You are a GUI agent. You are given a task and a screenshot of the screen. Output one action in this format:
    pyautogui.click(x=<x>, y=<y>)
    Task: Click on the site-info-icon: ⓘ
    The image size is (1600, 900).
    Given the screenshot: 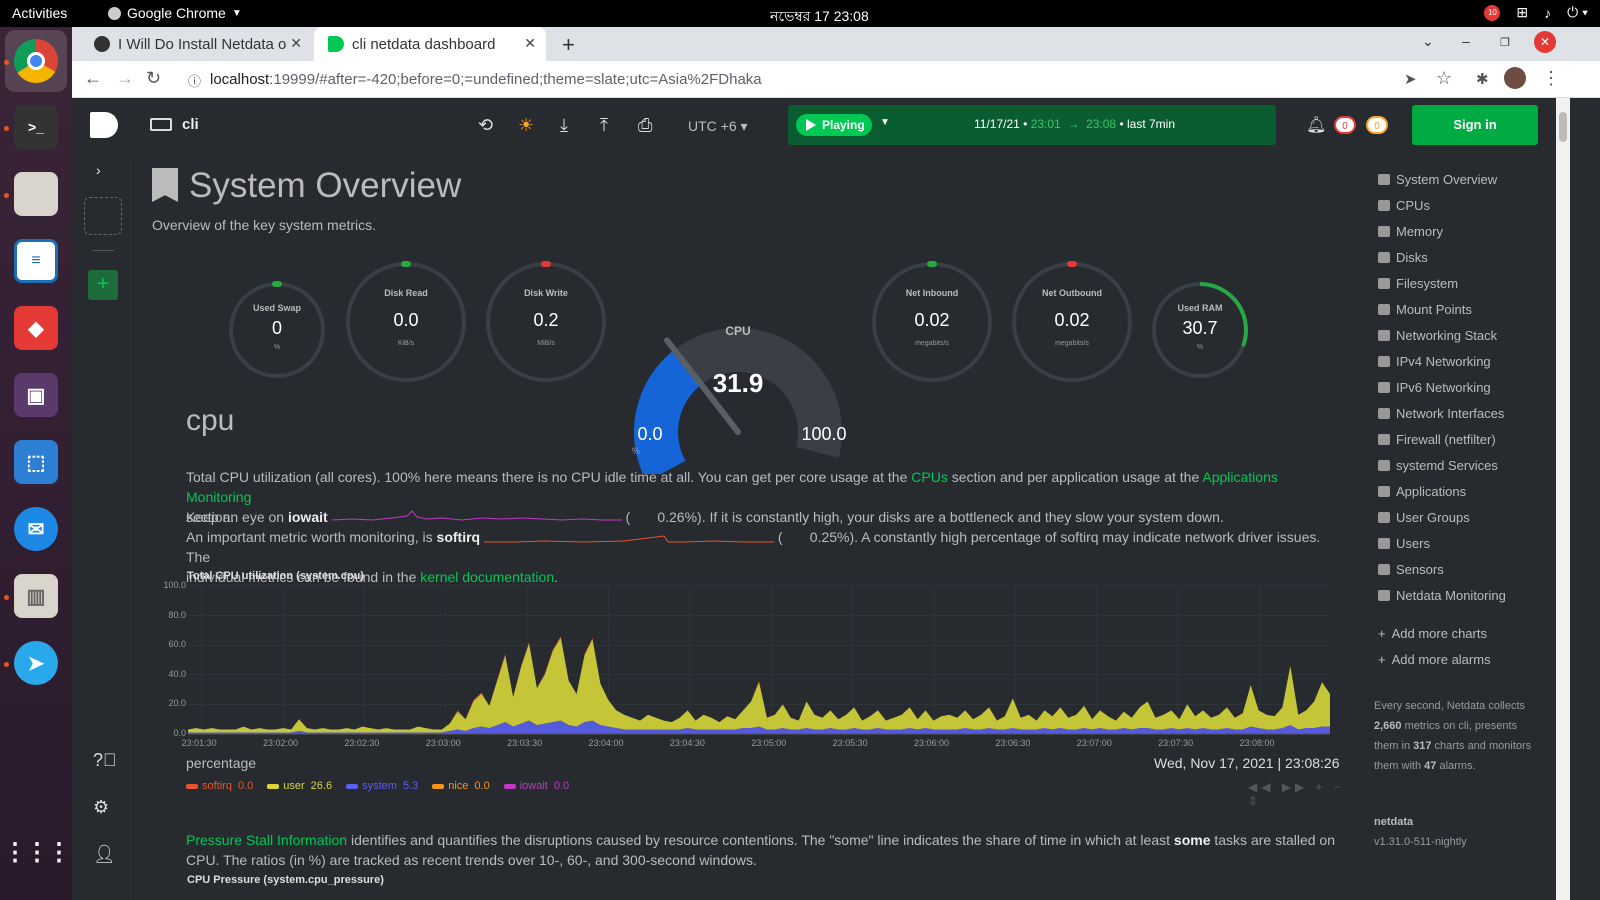 What is the action you would take?
    pyautogui.click(x=194, y=80)
    